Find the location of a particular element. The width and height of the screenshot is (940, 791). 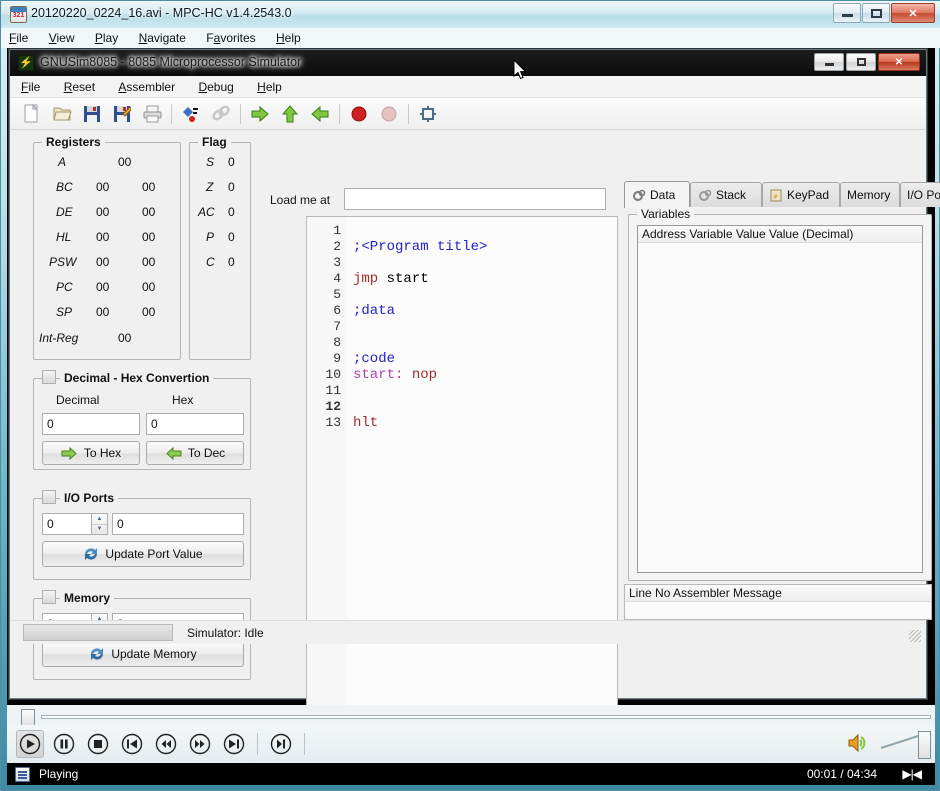

save-file-icon is located at coordinates (92, 114).